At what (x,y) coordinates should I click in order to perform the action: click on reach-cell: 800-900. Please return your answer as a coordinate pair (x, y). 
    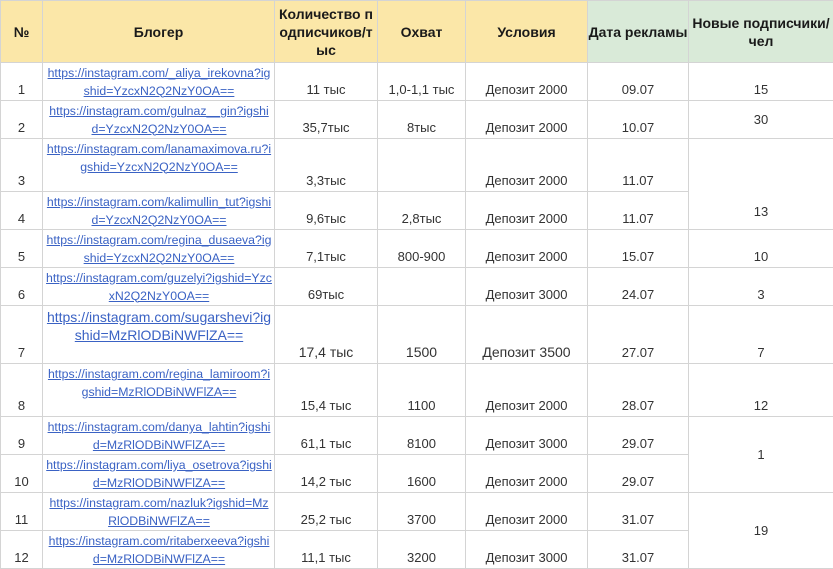
    Looking at the image, I should click on (422, 249).